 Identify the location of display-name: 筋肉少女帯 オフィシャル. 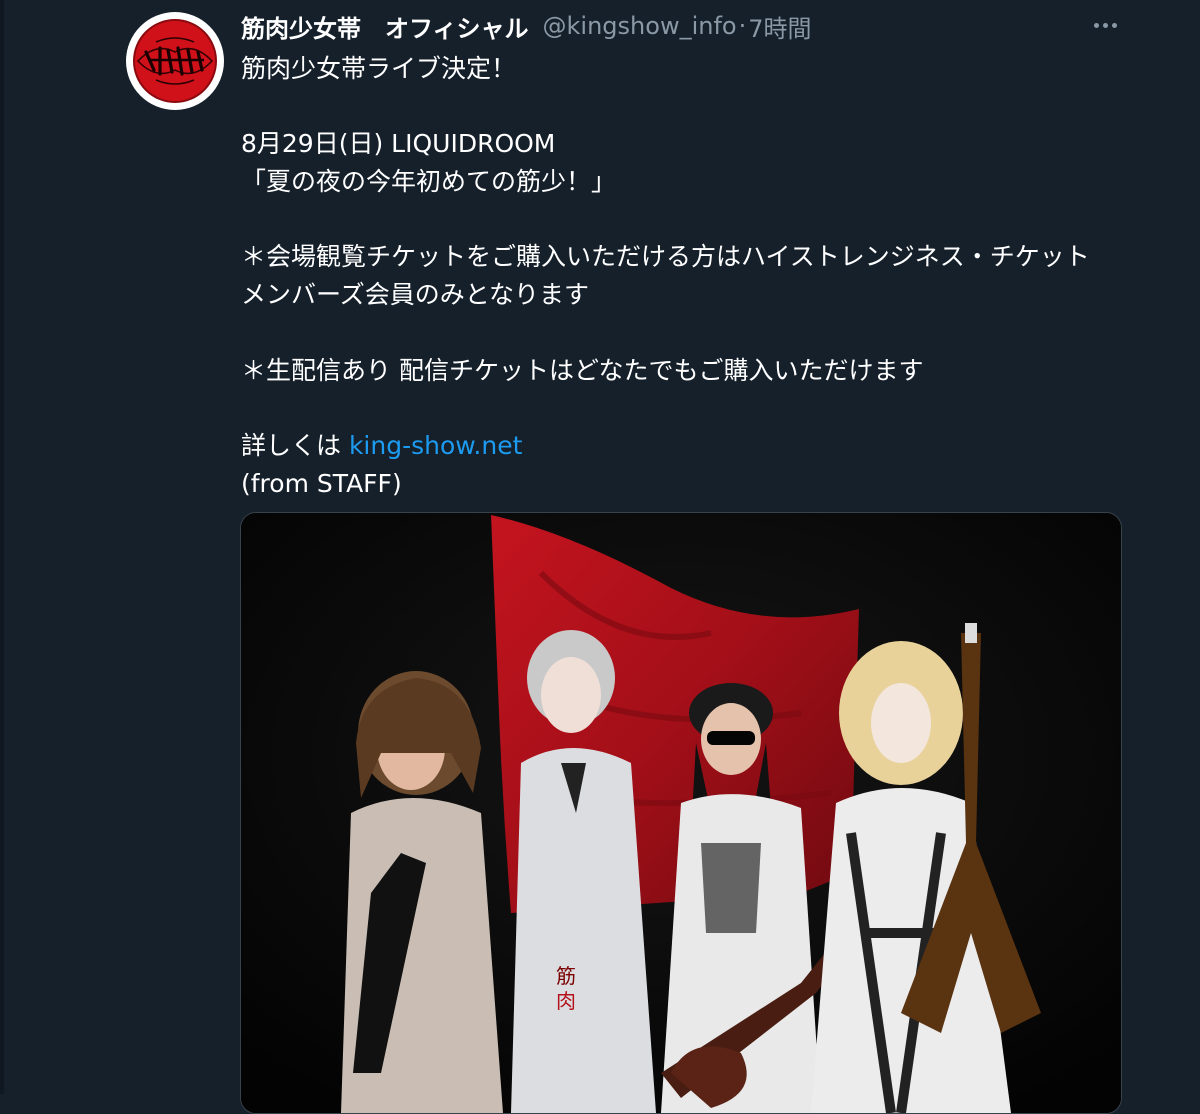
(385, 26).